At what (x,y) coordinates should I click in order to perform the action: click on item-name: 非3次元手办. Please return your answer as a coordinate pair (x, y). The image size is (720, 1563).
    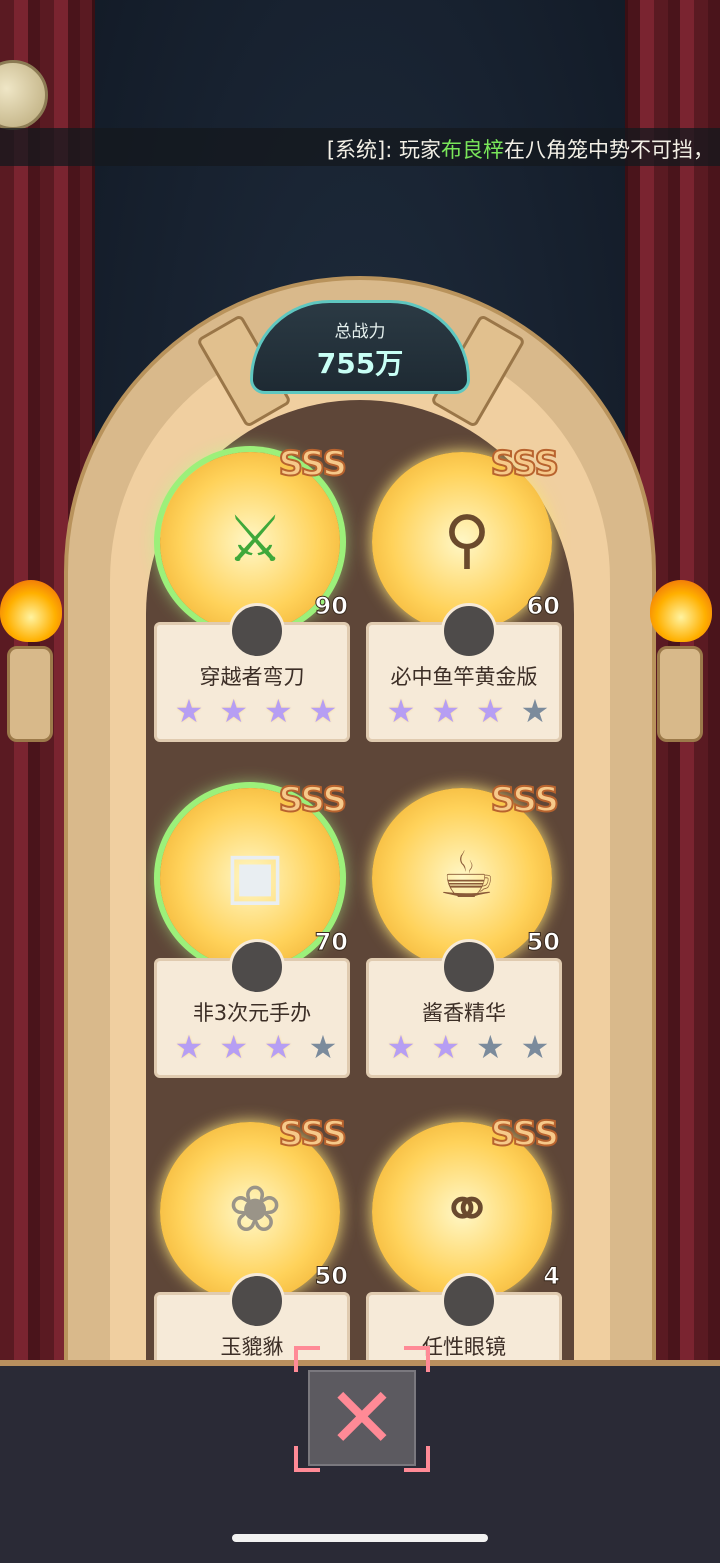
    Looking at the image, I should click on (252, 1013).